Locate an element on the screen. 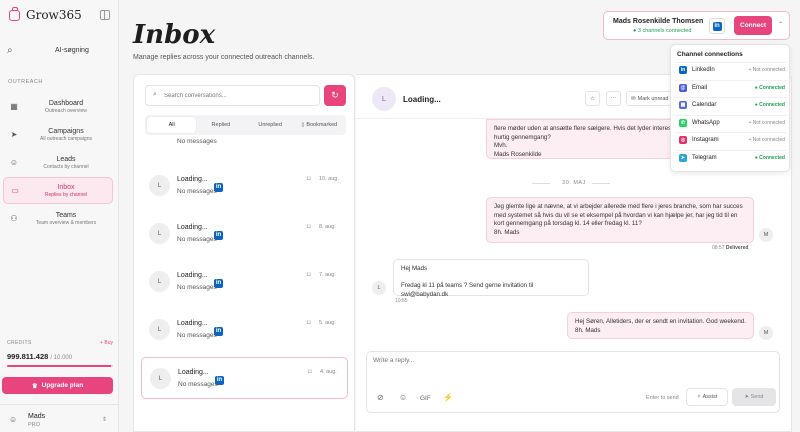  more-options-button: ⋯ is located at coordinates (613, 98).